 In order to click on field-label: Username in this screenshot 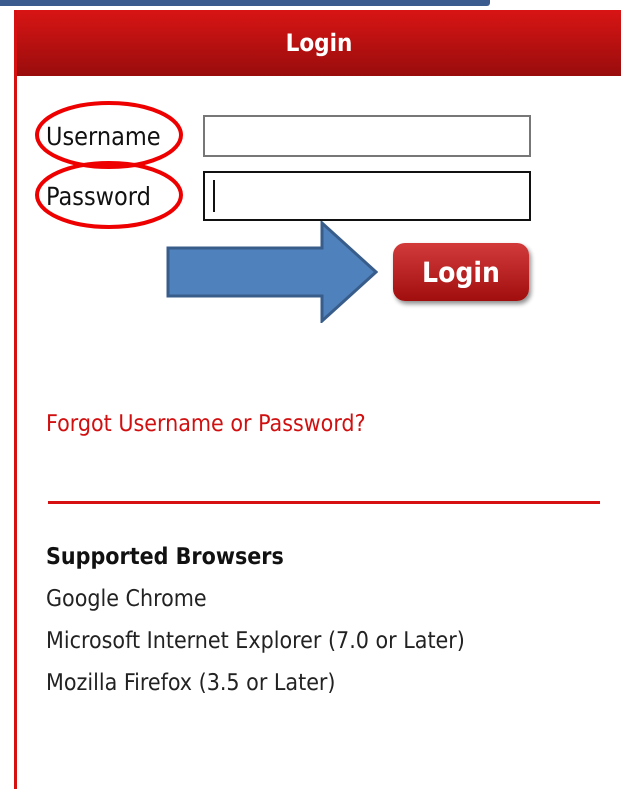, I will do `click(103, 136)`.